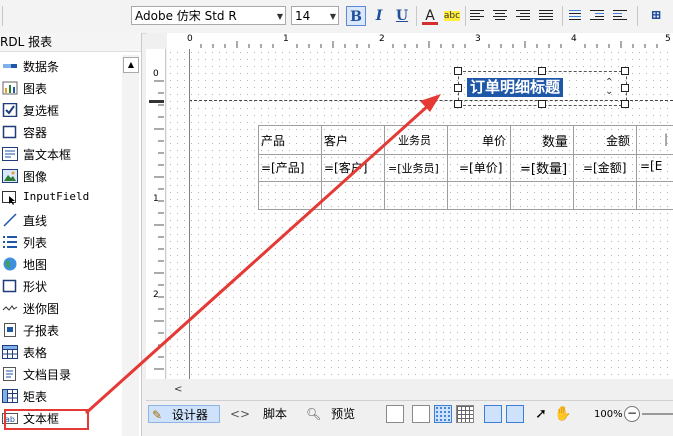 Image resolution: width=673 pixels, height=436 pixels. What do you see at coordinates (208, 15) in the screenshot?
I see `font-name-combo: Adobe 仿宋 Std R ▼` at bounding box center [208, 15].